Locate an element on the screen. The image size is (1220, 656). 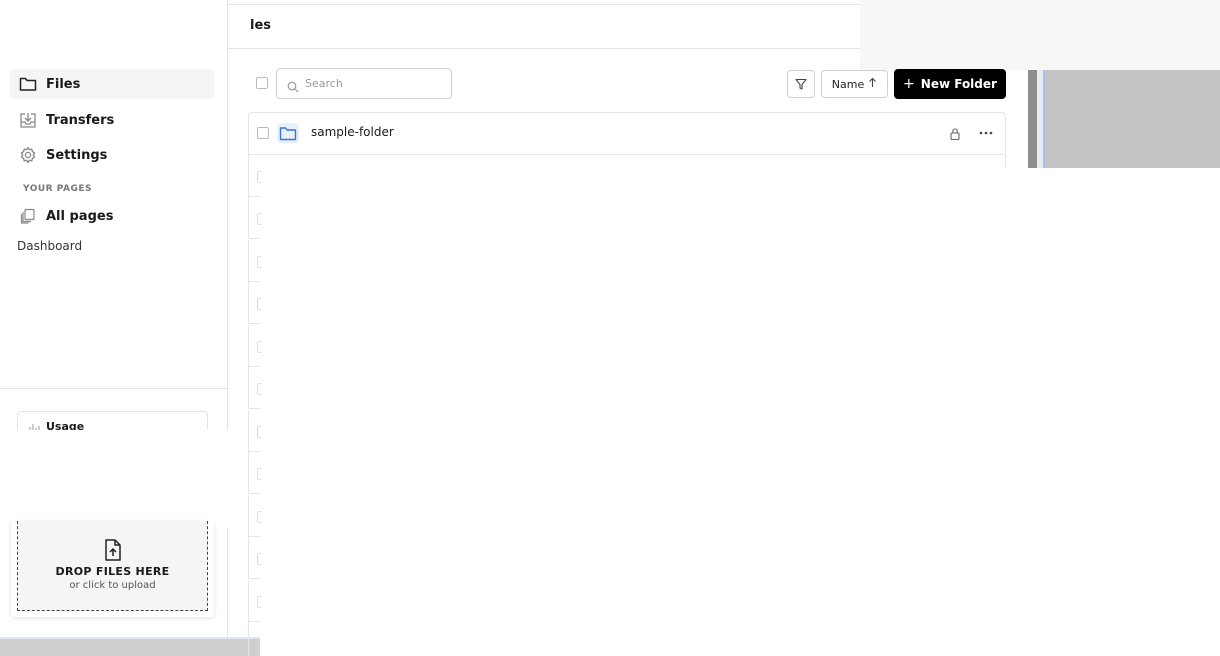
file-upload-icon is located at coordinates (113, 550).